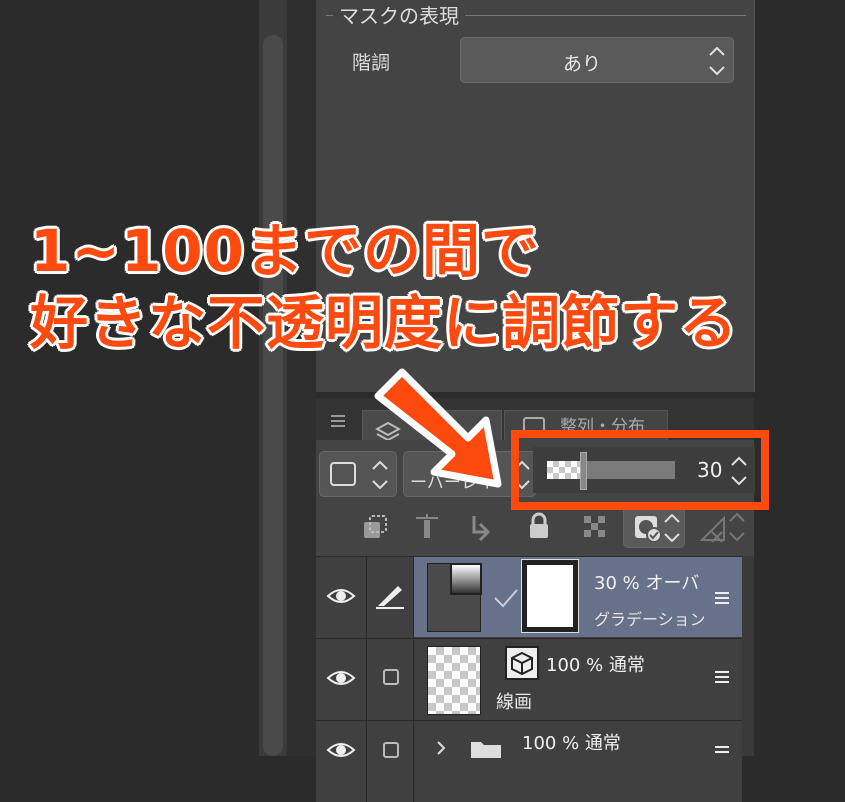 The width and height of the screenshot is (845, 802). Describe the element at coordinates (441, 748) in the screenshot. I see `chevron-right-icon` at that location.